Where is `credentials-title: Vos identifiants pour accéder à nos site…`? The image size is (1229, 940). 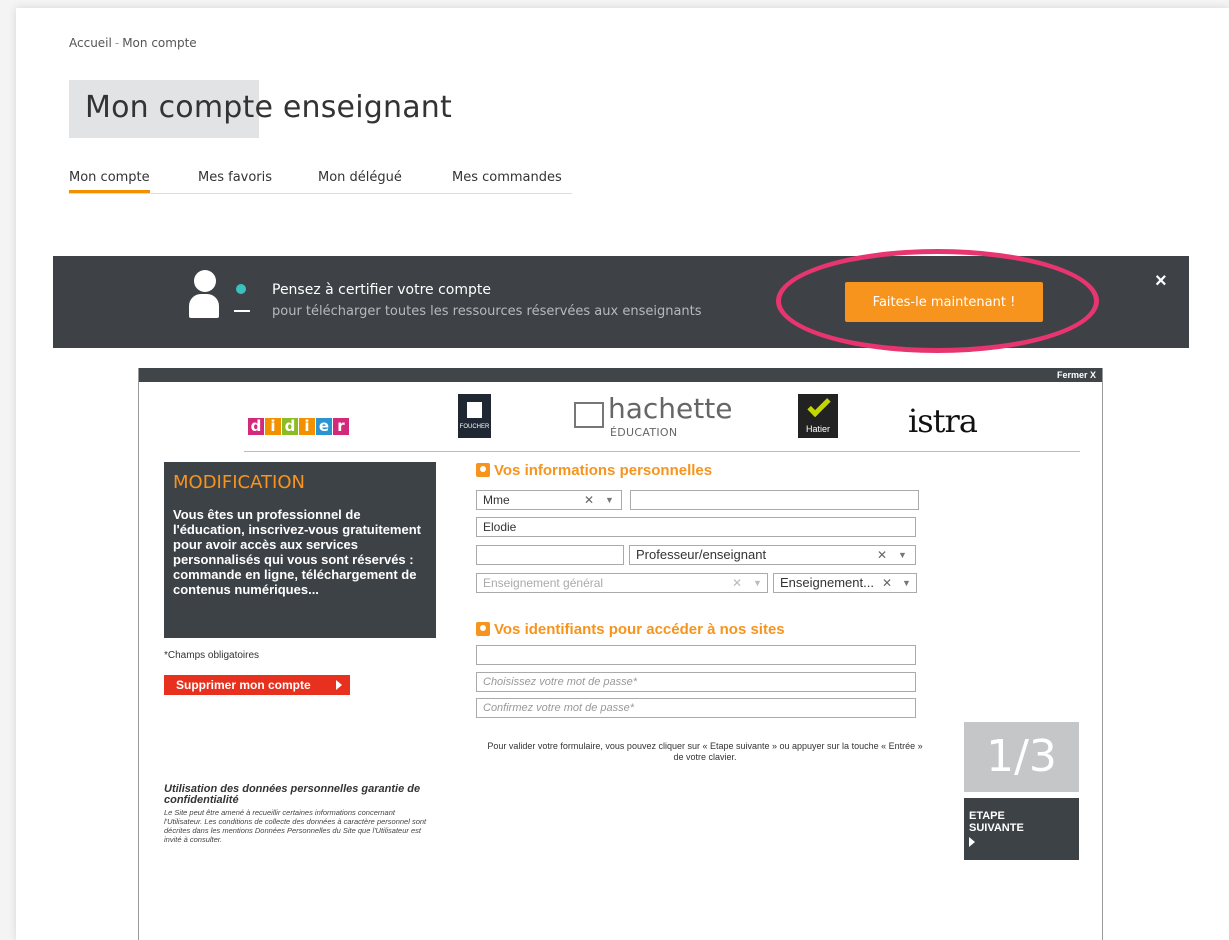
credentials-title: Vos identifiants pour accéder à nos site… is located at coordinates (639, 629).